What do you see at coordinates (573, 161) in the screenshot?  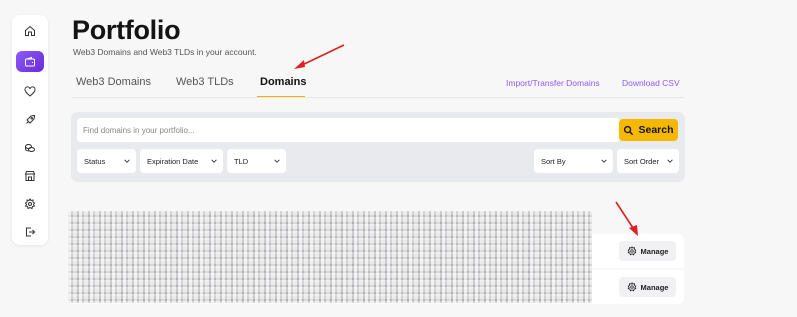 I see `sort-by-select: Sort By` at bounding box center [573, 161].